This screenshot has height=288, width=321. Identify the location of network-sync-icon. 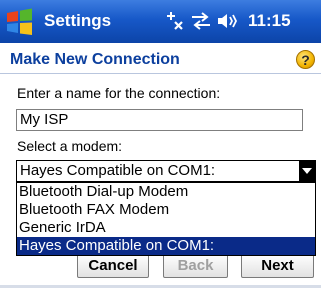
(201, 21).